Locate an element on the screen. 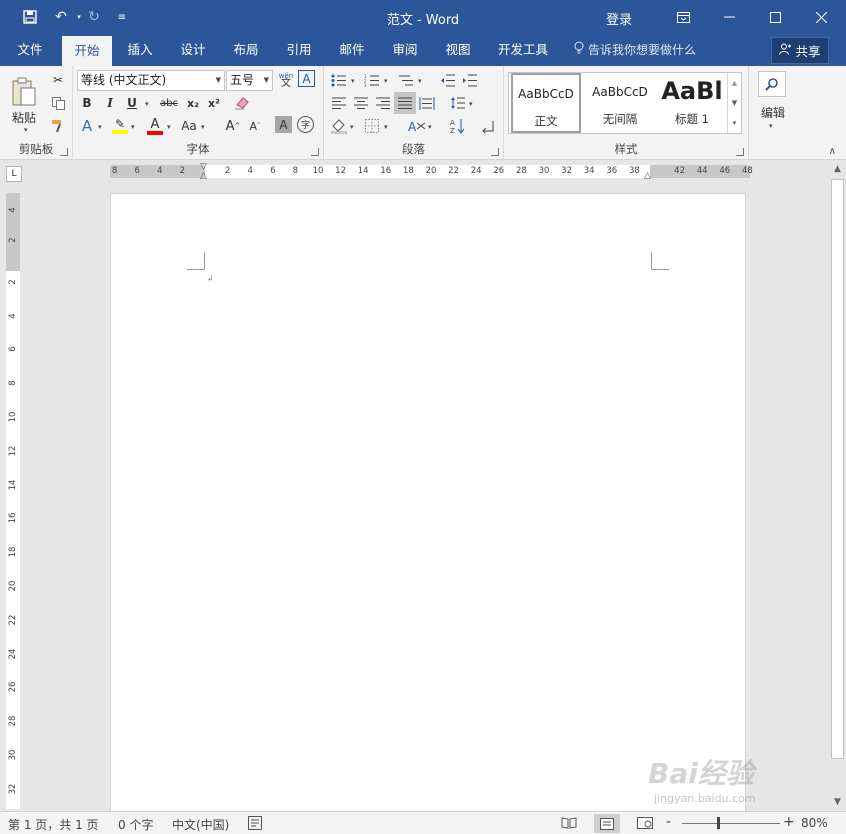  shading-icon is located at coordinates (339, 126).